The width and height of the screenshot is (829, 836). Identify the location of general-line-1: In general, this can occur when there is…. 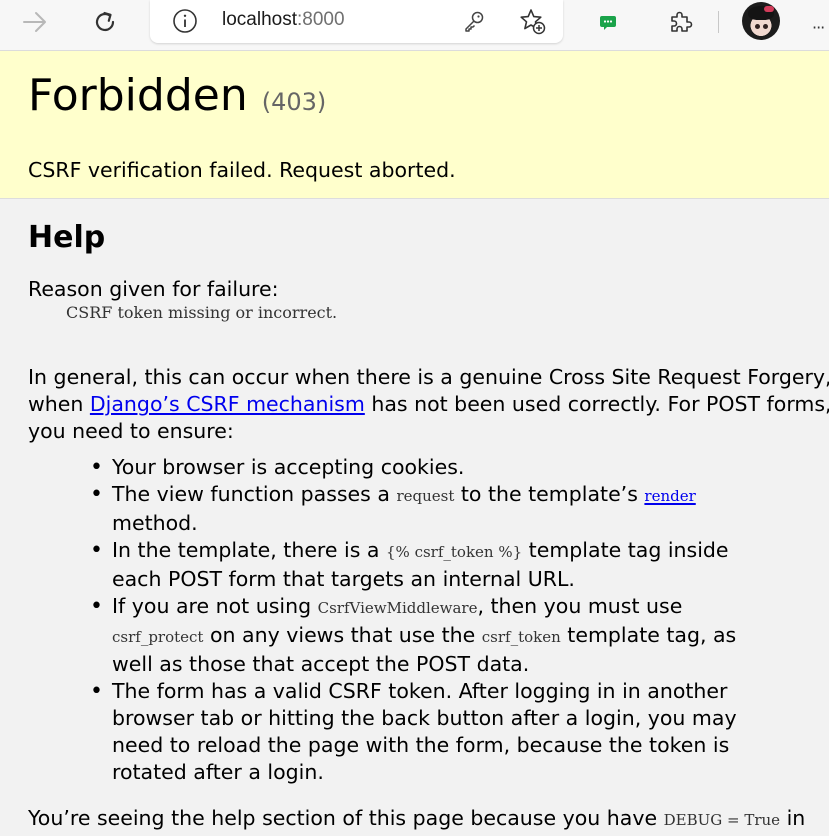
(428, 377).